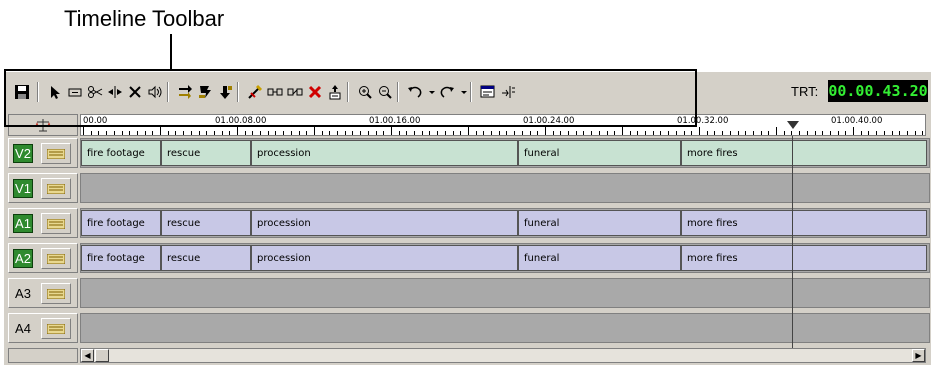  What do you see at coordinates (503, 355) in the screenshot?
I see `horizontal-scrollbar: ◀ ▶` at bounding box center [503, 355].